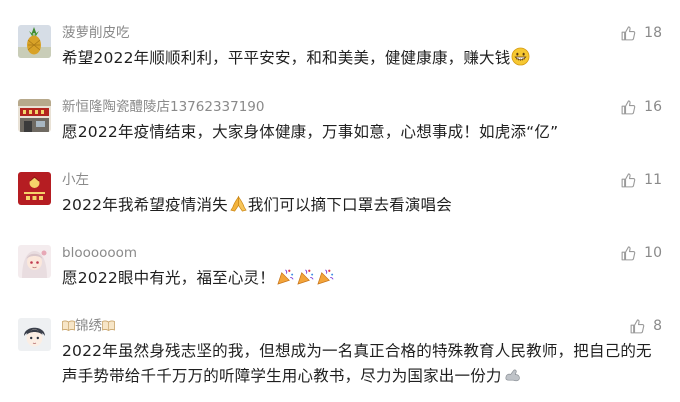 Image resolution: width=680 pixels, height=402 pixels. I want to click on nickname: 小左, so click(75, 180).